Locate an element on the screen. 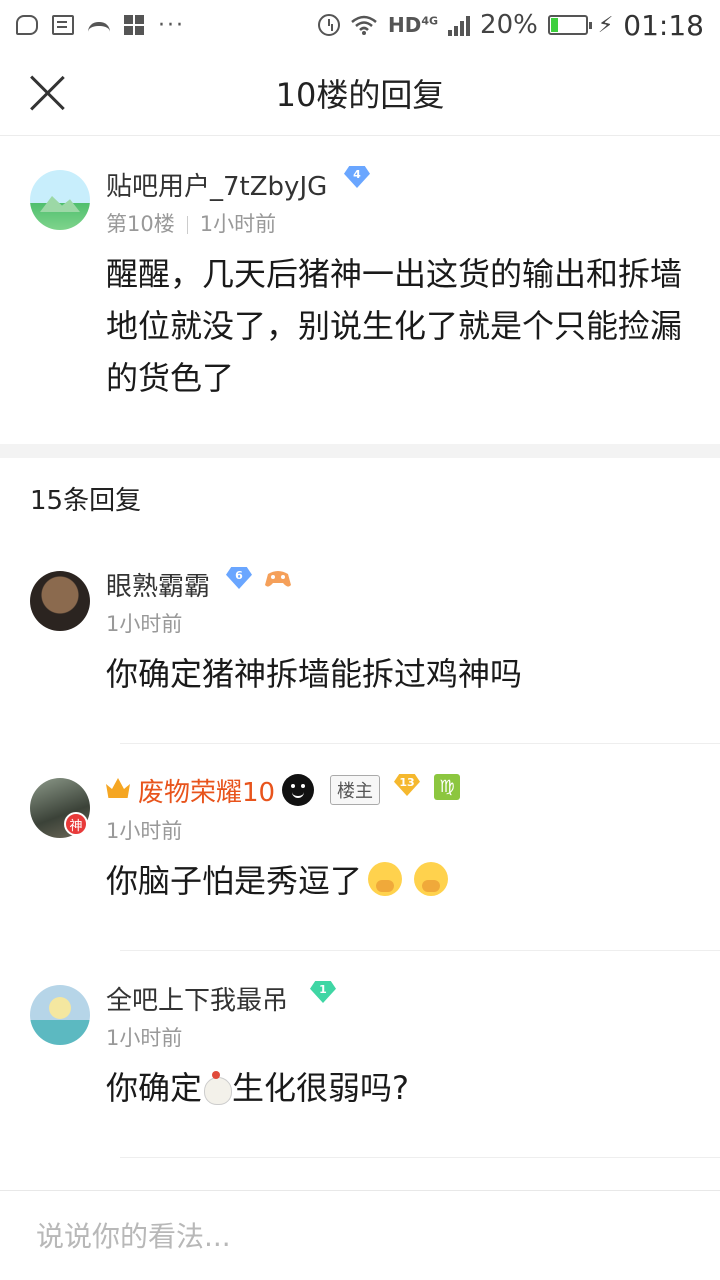 This screenshot has width=720, height=1280. status-bar: ··· HD4G 20% ⚡ 01:18 is located at coordinates (360, 25).